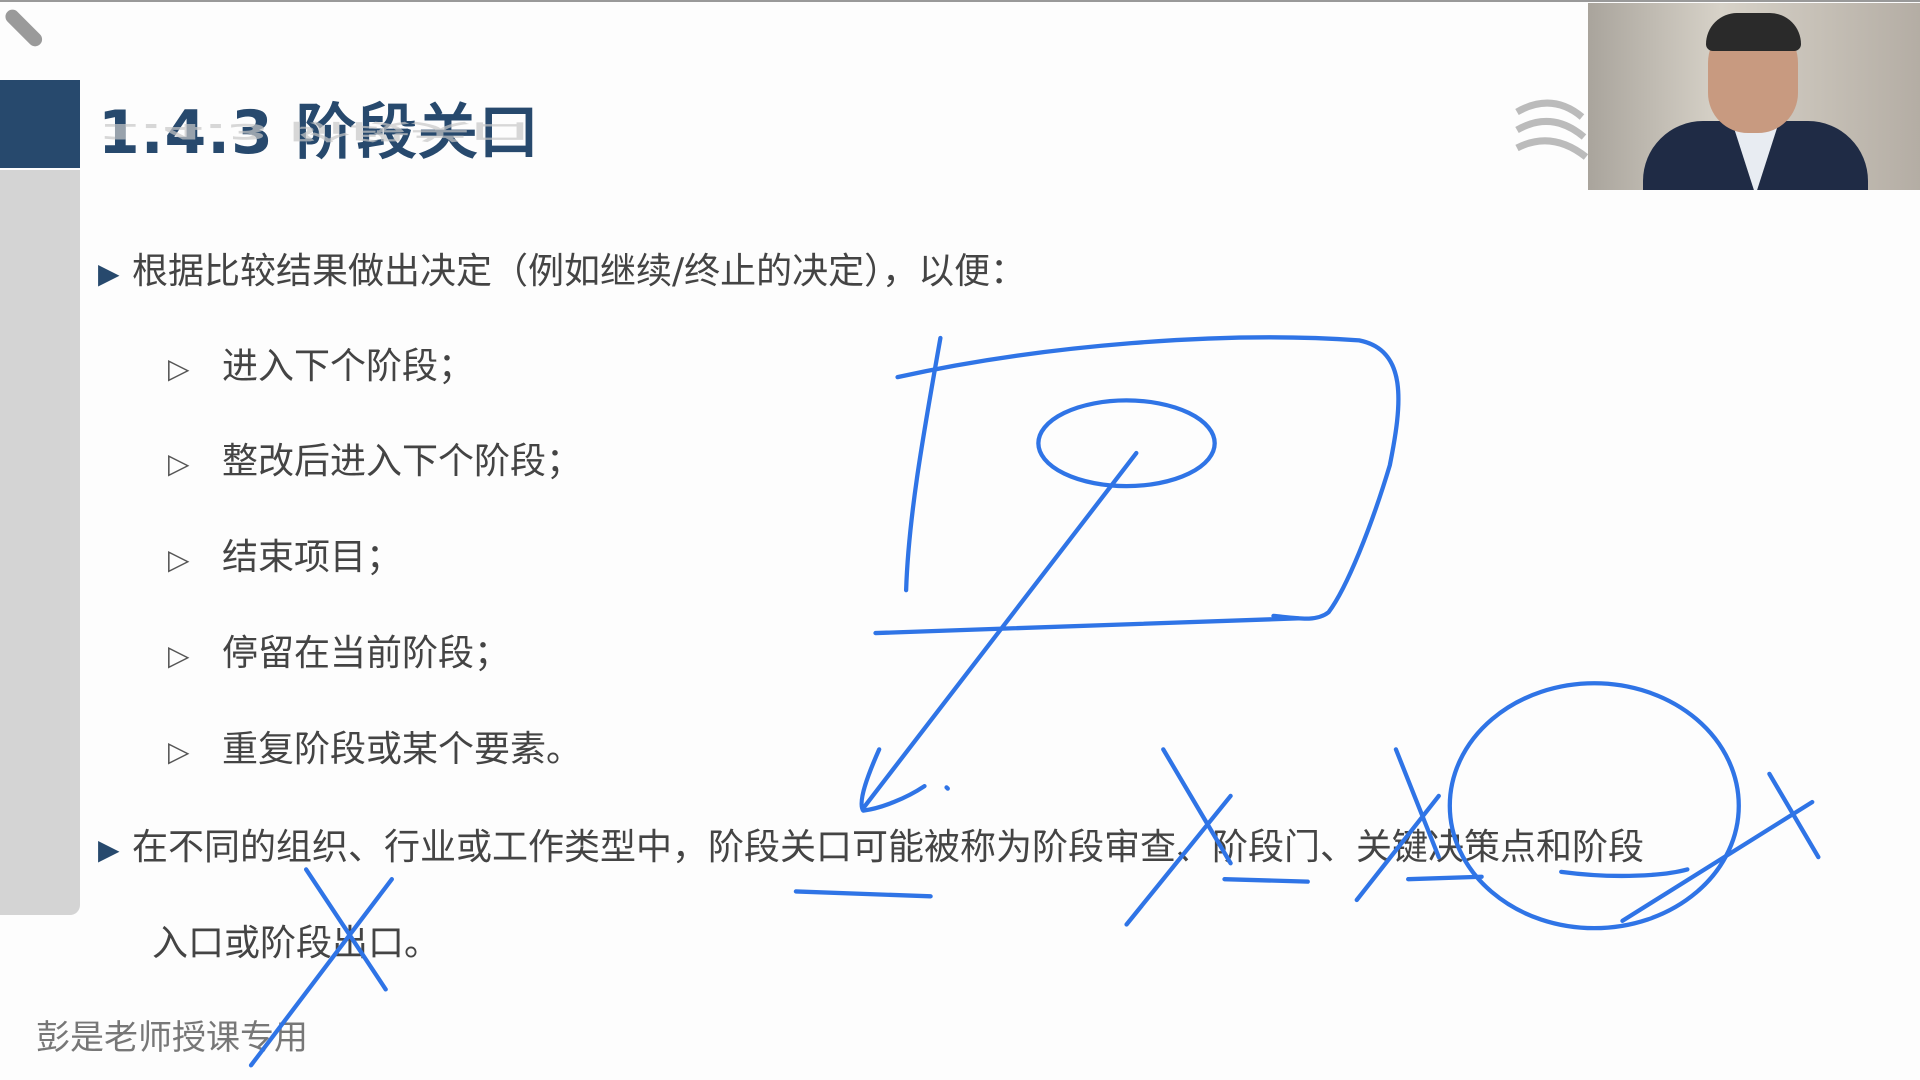 The image size is (1920, 1080). What do you see at coordinates (296, 943) in the screenshot?
I see `bullet-2-continuation: 入口或阶段出口。` at bounding box center [296, 943].